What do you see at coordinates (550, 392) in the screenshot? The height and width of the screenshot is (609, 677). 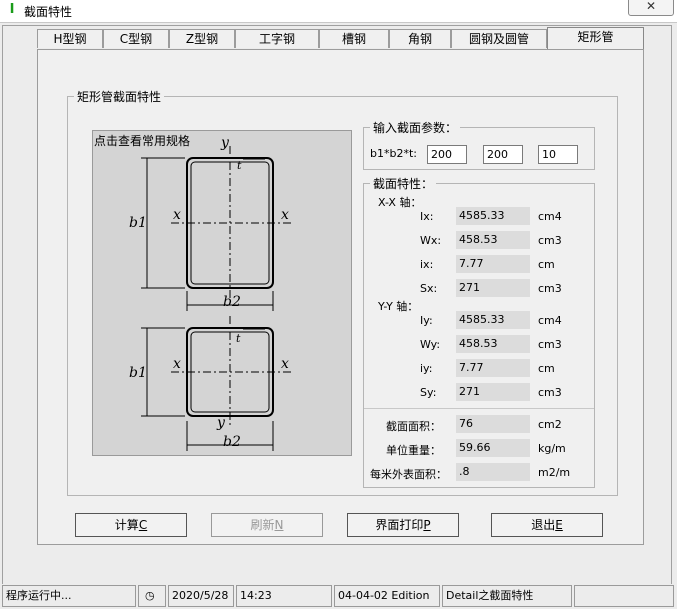 I see `sy-unit: cm3` at bounding box center [550, 392].